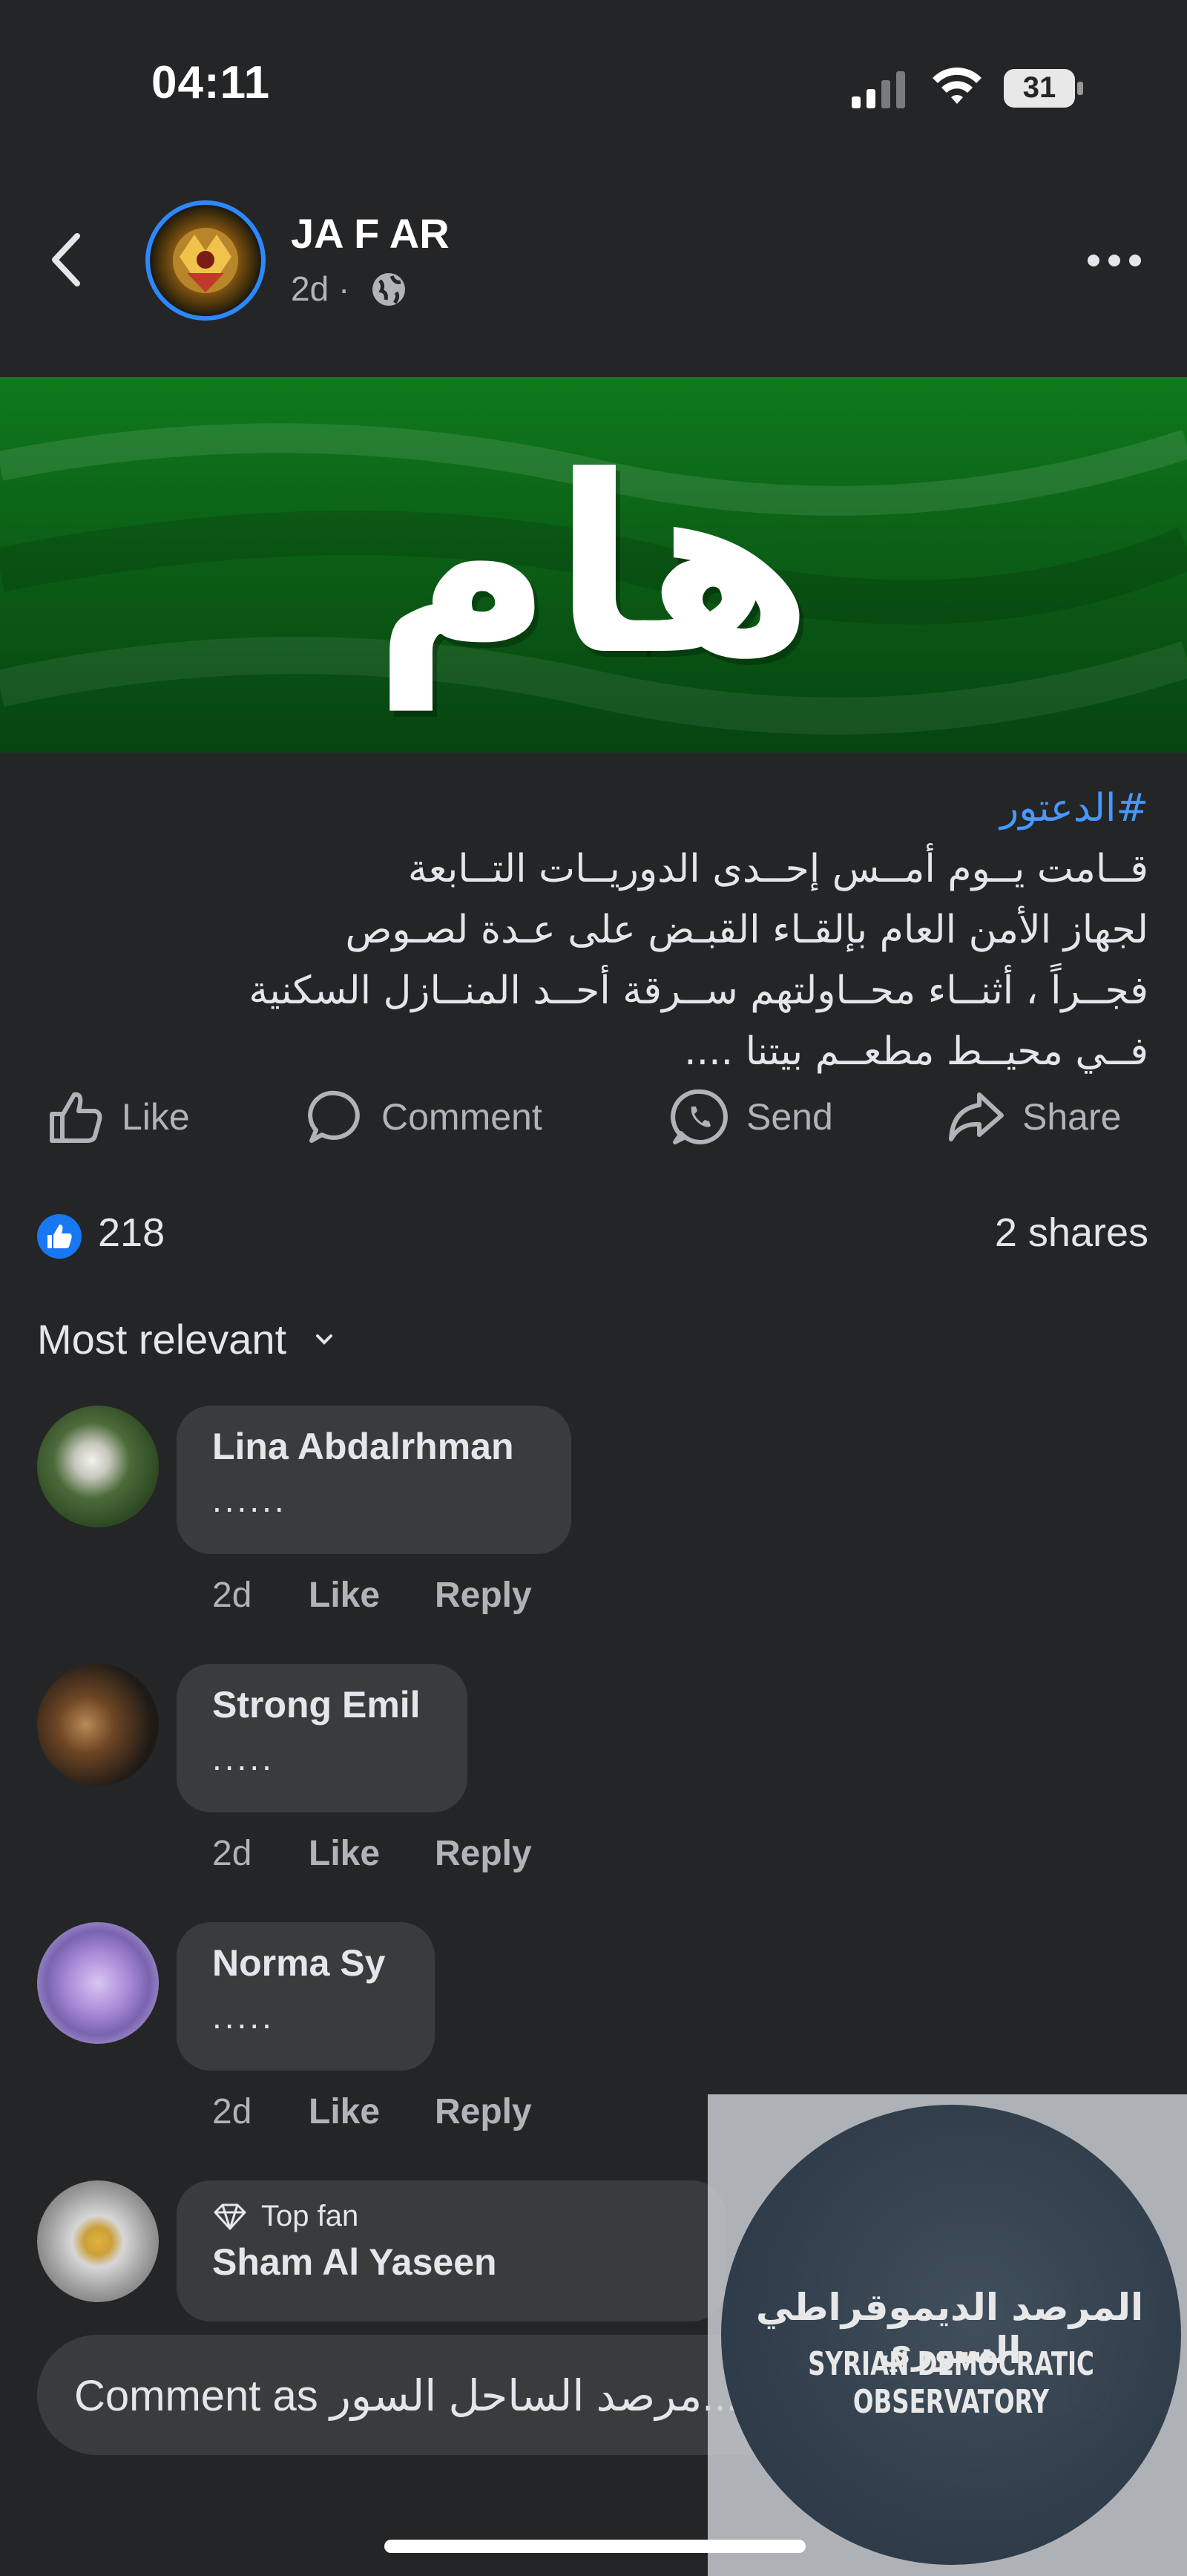  What do you see at coordinates (67, 259) in the screenshot?
I see `back-arrow-icon` at bounding box center [67, 259].